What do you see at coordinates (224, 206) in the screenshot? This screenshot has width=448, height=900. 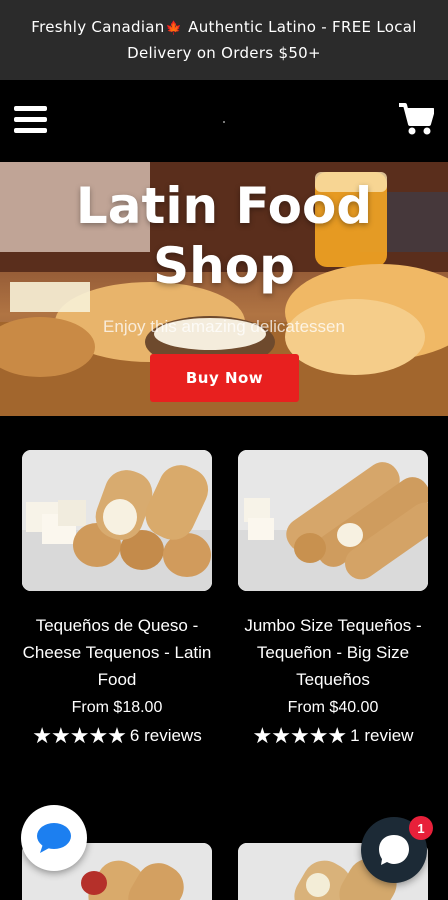 I see `hero-title-line-1: Latin Food` at bounding box center [224, 206].